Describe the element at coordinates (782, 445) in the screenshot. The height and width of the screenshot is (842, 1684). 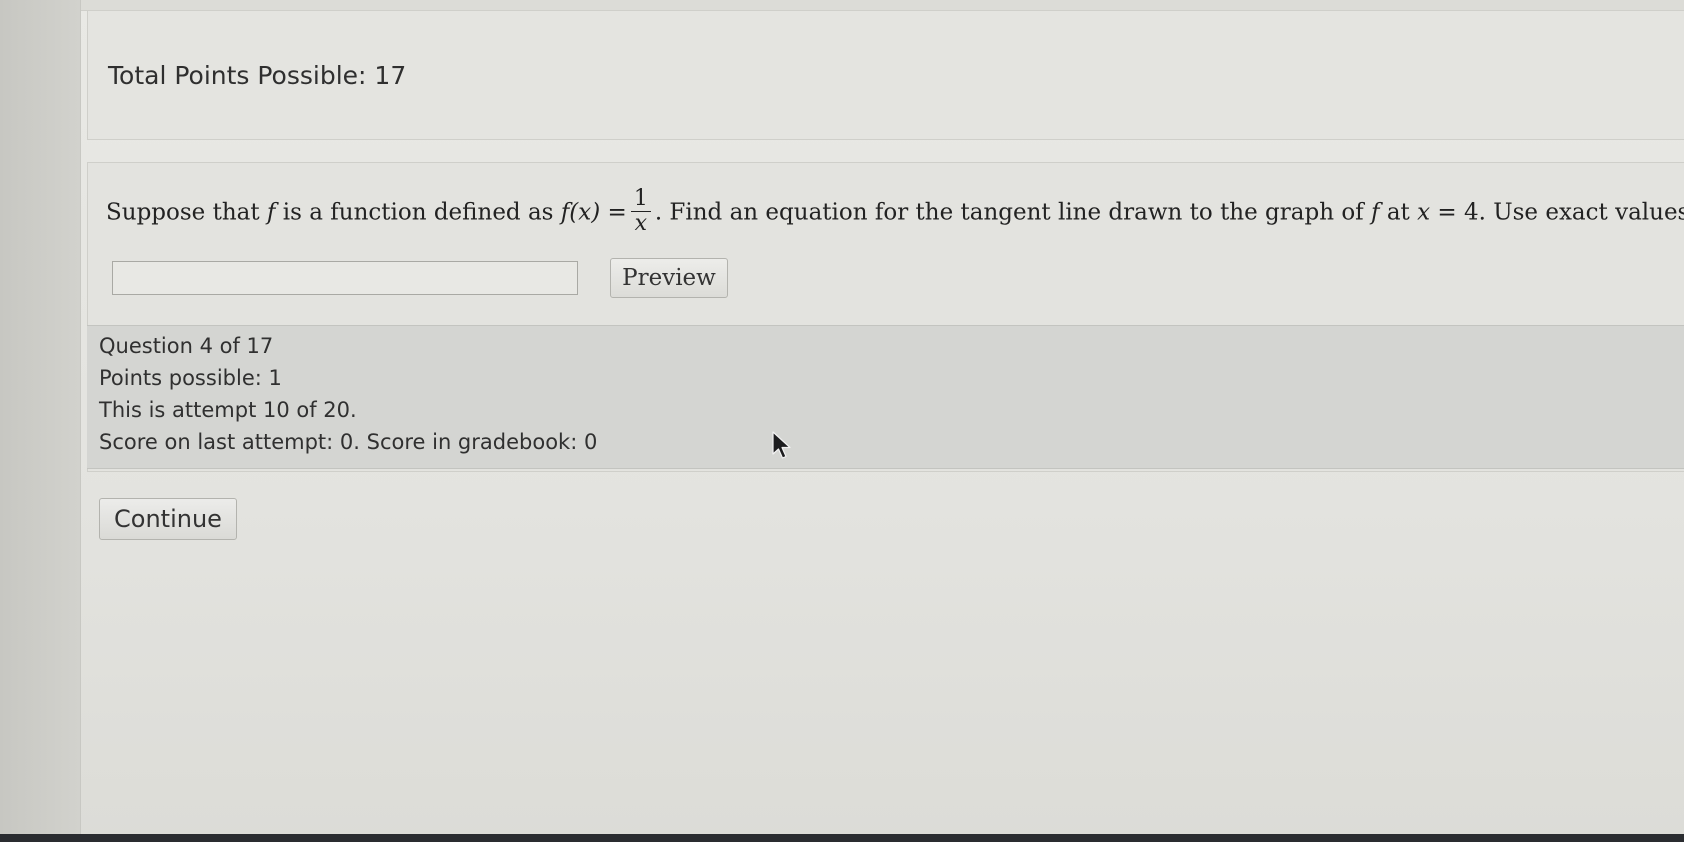
I see `mouse-pointer-icon` at that location.